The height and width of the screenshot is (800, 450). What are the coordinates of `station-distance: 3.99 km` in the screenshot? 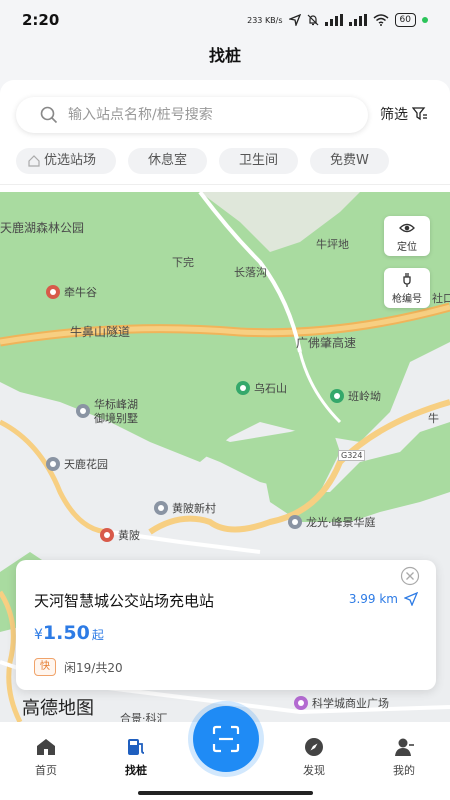 It's located at (373, 599).